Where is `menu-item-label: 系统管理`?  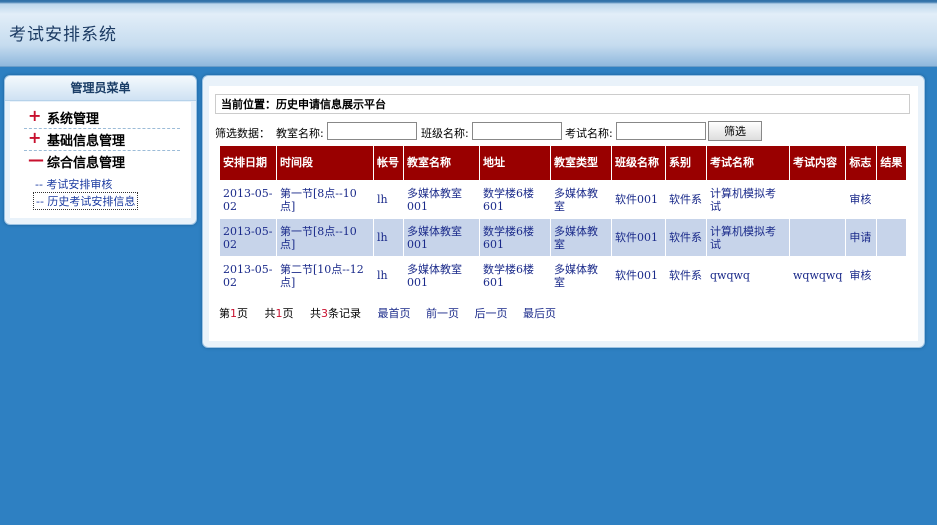 menu-item-label: 系统管理 is located at coordinates (73, 119).